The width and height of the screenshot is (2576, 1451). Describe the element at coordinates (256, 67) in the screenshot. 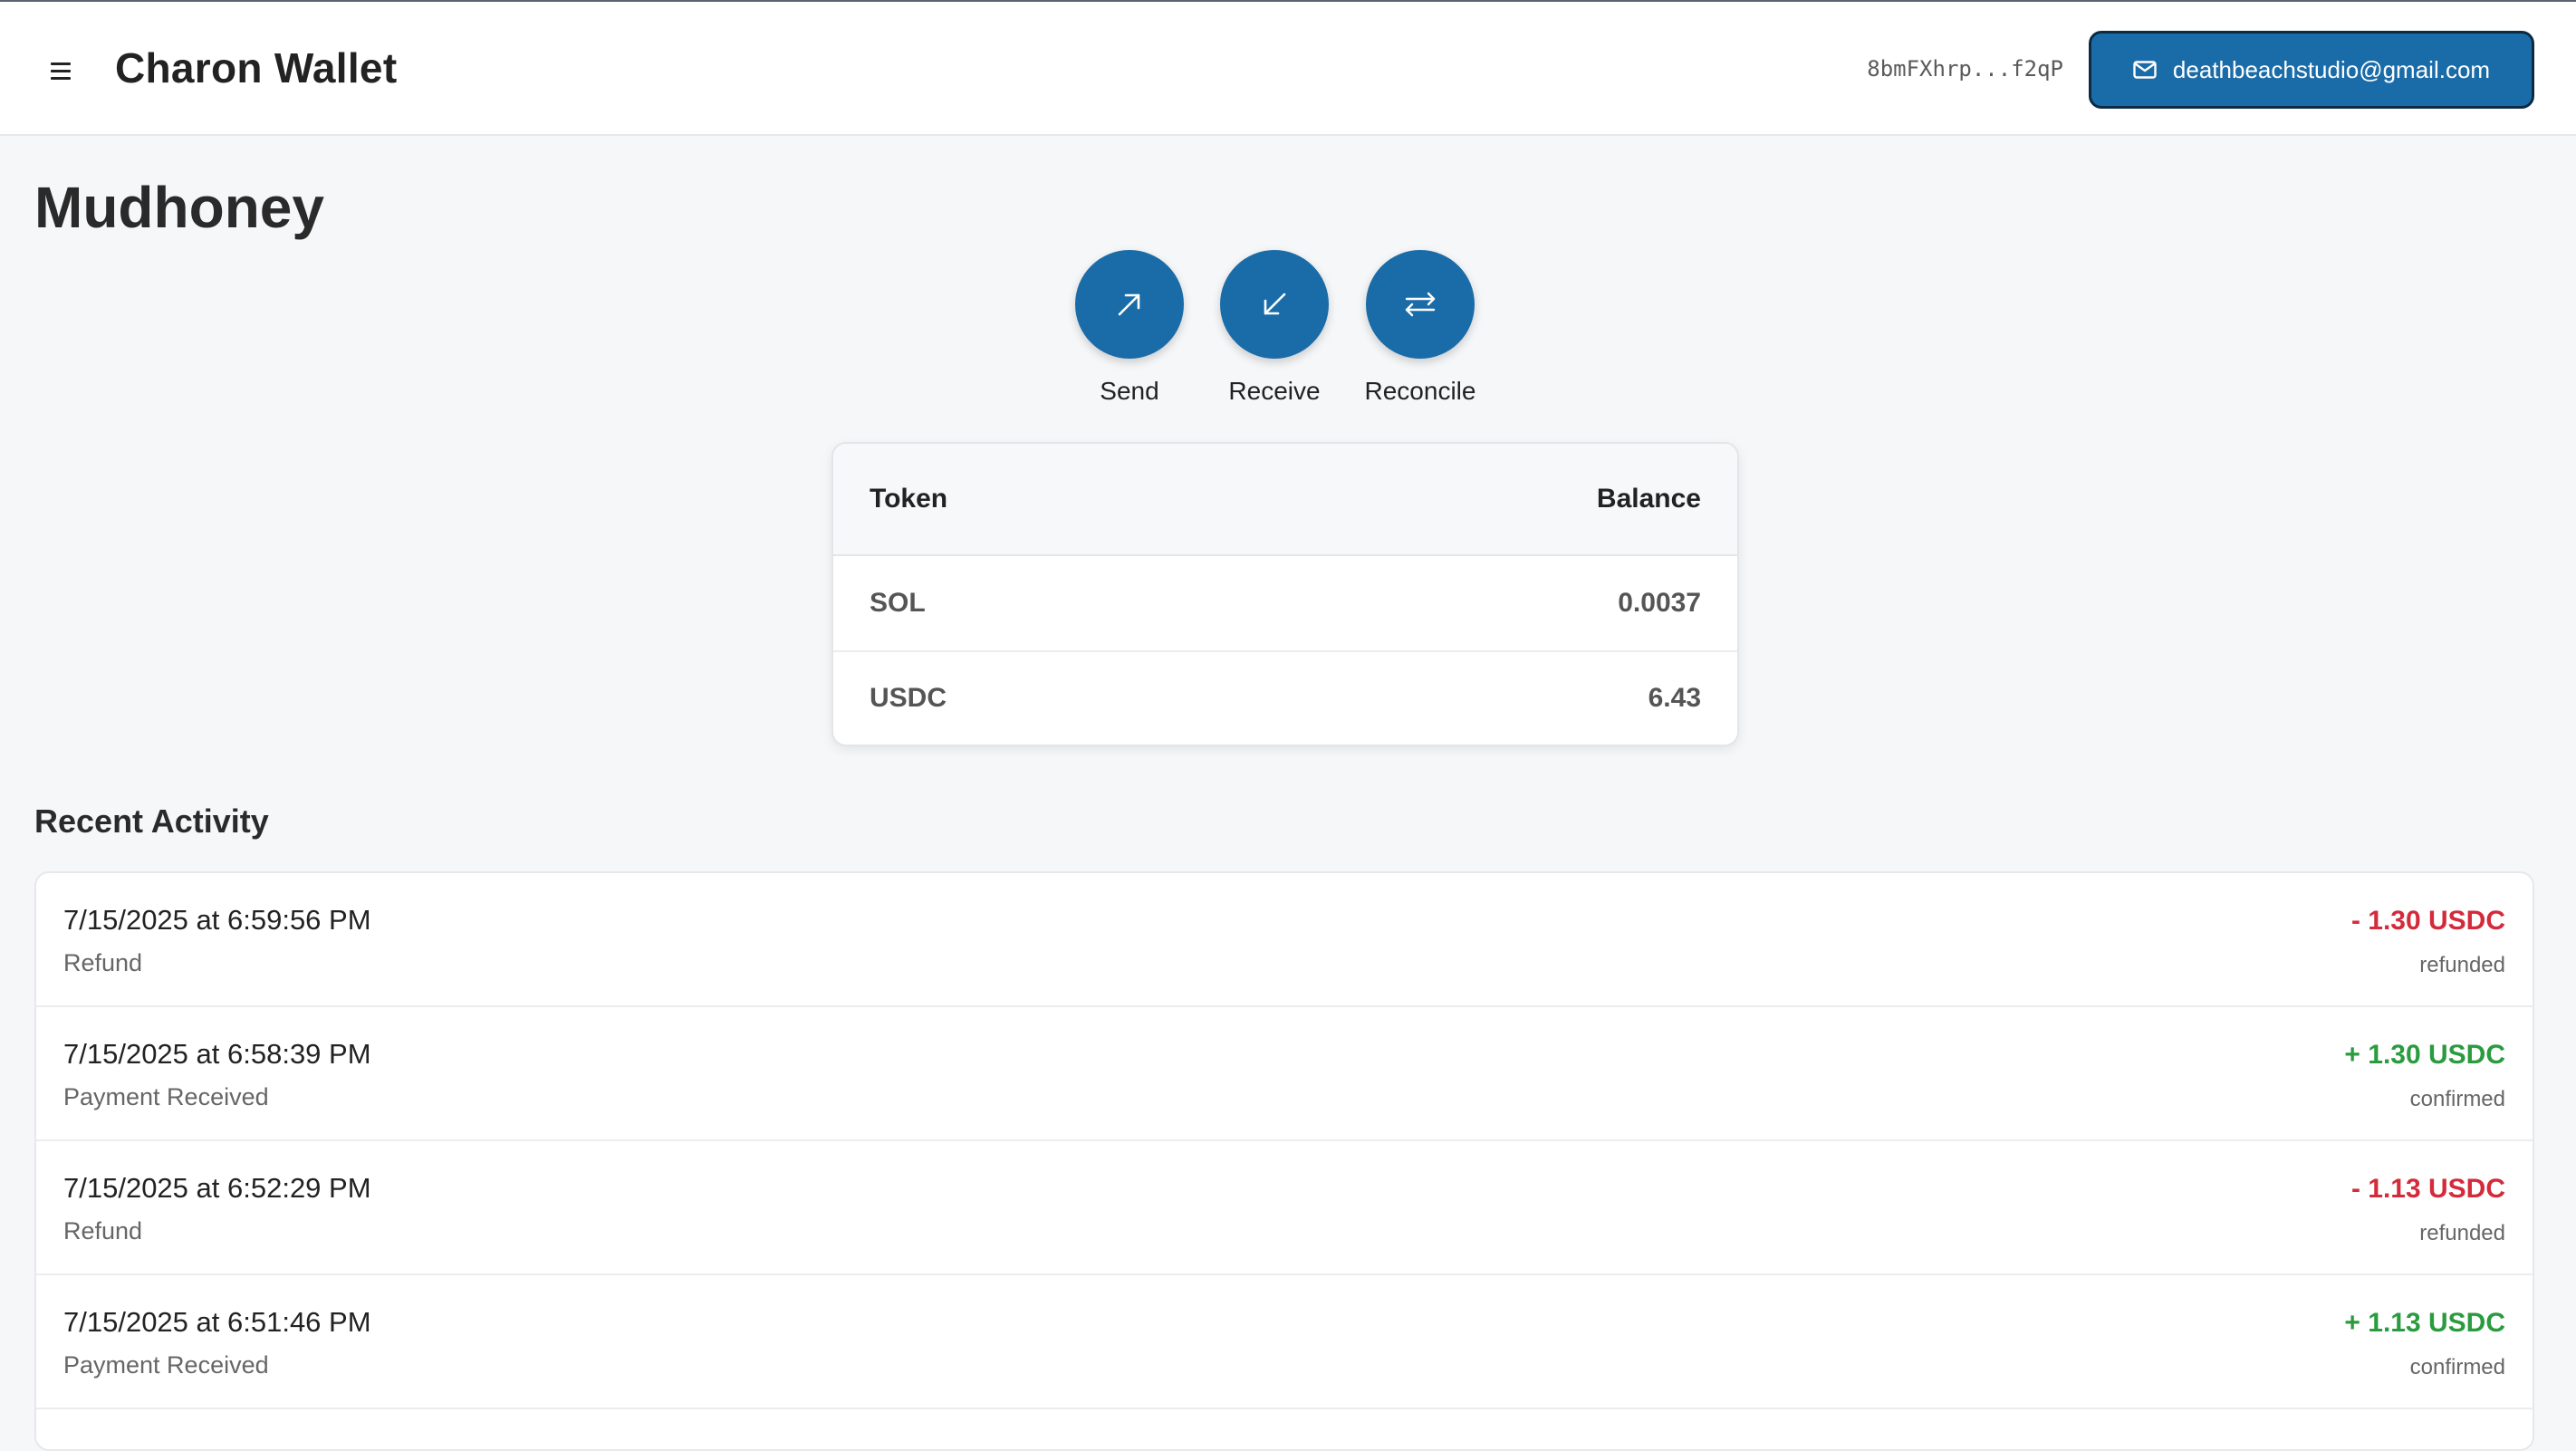

I see `app-title: Charon Wallet` at that location.